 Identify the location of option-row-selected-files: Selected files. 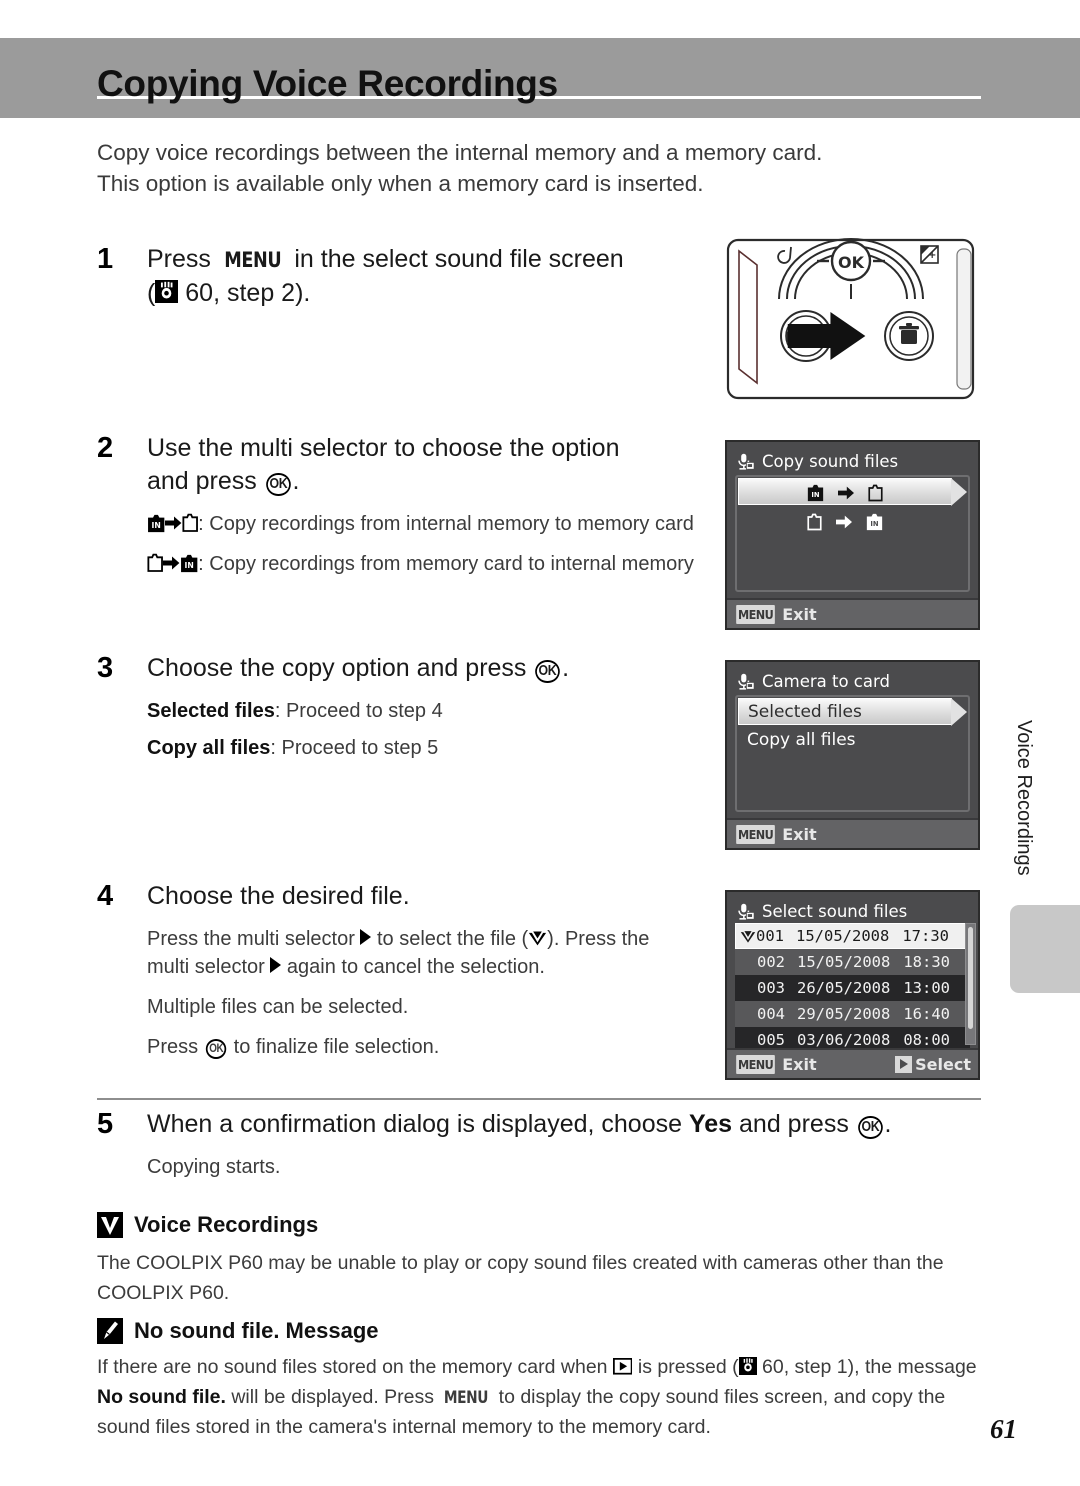
(852, 712).